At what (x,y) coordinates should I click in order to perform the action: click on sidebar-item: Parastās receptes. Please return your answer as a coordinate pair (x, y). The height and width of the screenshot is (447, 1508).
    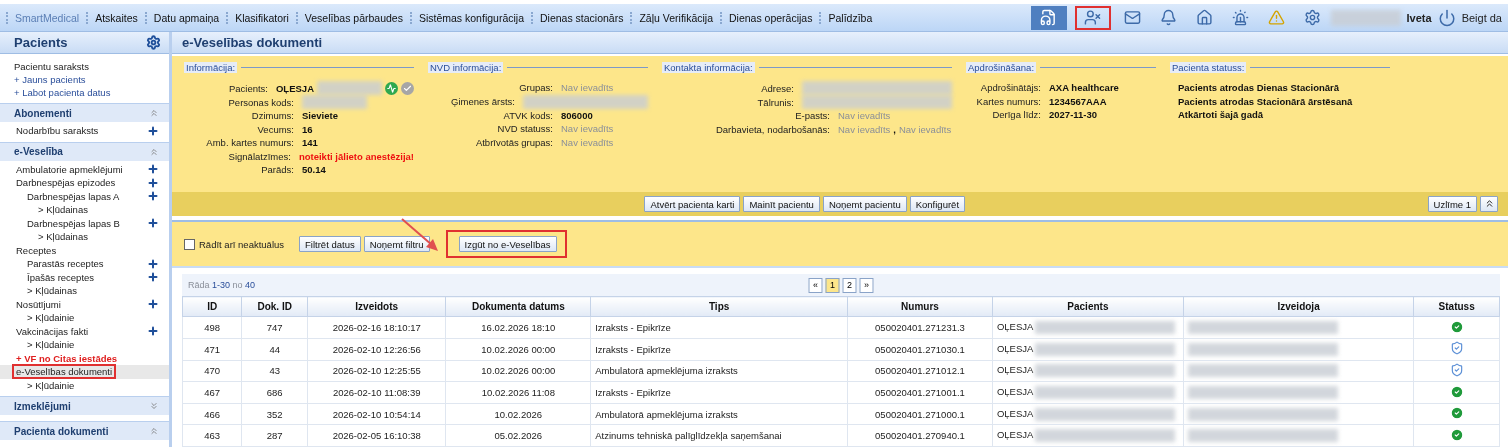
    Looking at the image, I should click on (84, 264).